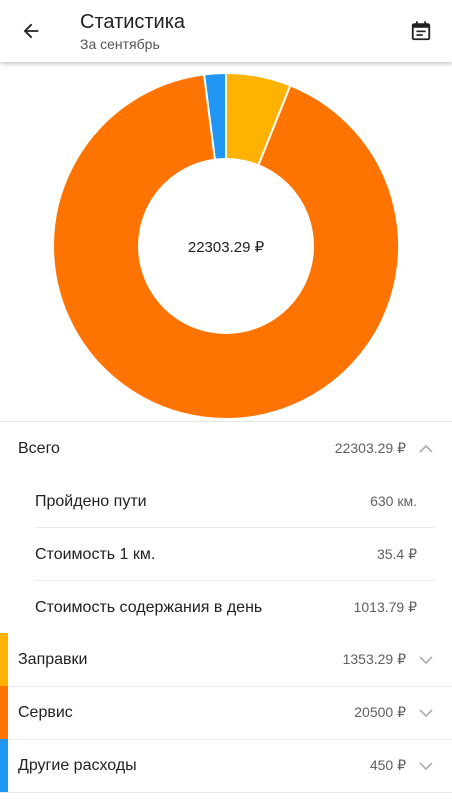 This screenshot has height=804, width=452. What do you see at coordinates (226, 31) in the screenshot?
I see `app-bar: Статистика За сентябрь` at bounding box center [226, 31].